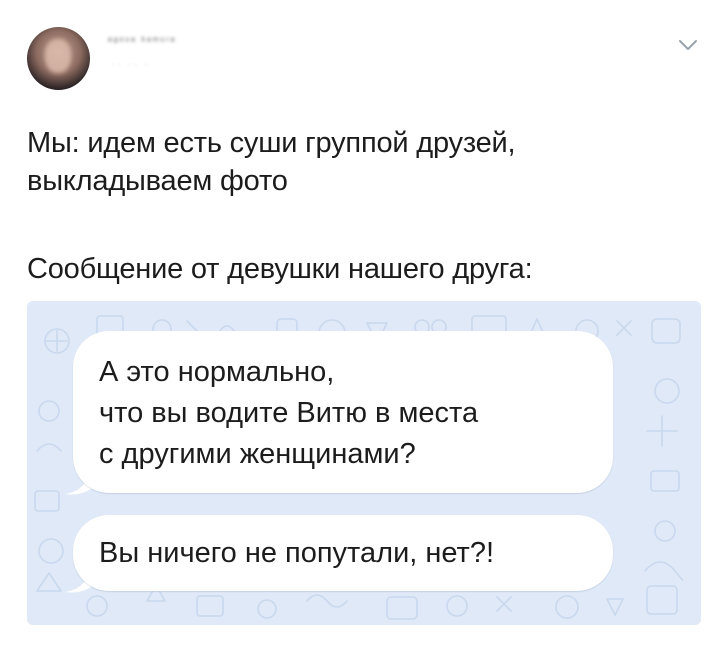 This screenshot has width=728, height=657. I want to click on tweet-line: Мы: идем есть суши группой друзей,, so click(271, 143).